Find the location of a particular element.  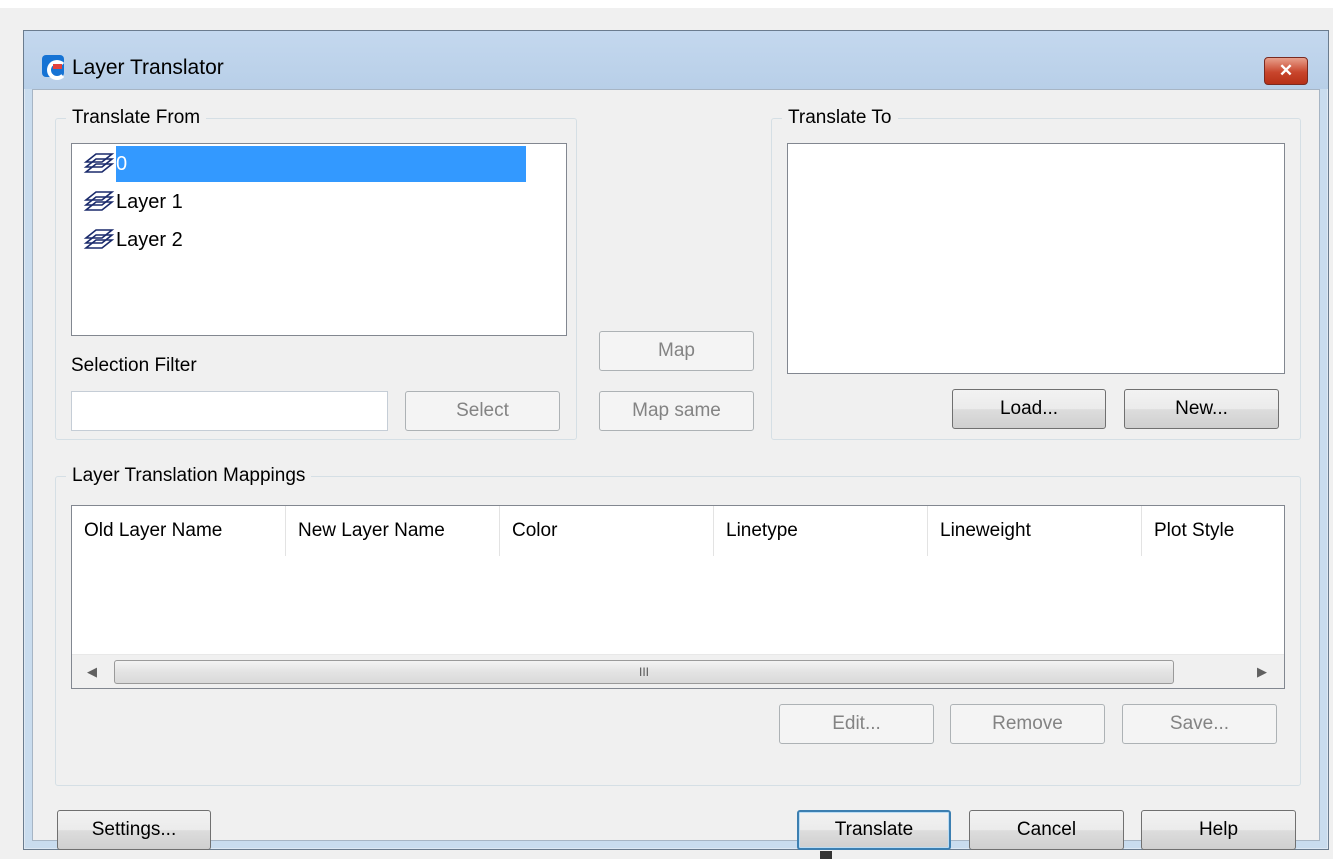

layer-list-item: Layer 1 is located at coordinates (134, 202).